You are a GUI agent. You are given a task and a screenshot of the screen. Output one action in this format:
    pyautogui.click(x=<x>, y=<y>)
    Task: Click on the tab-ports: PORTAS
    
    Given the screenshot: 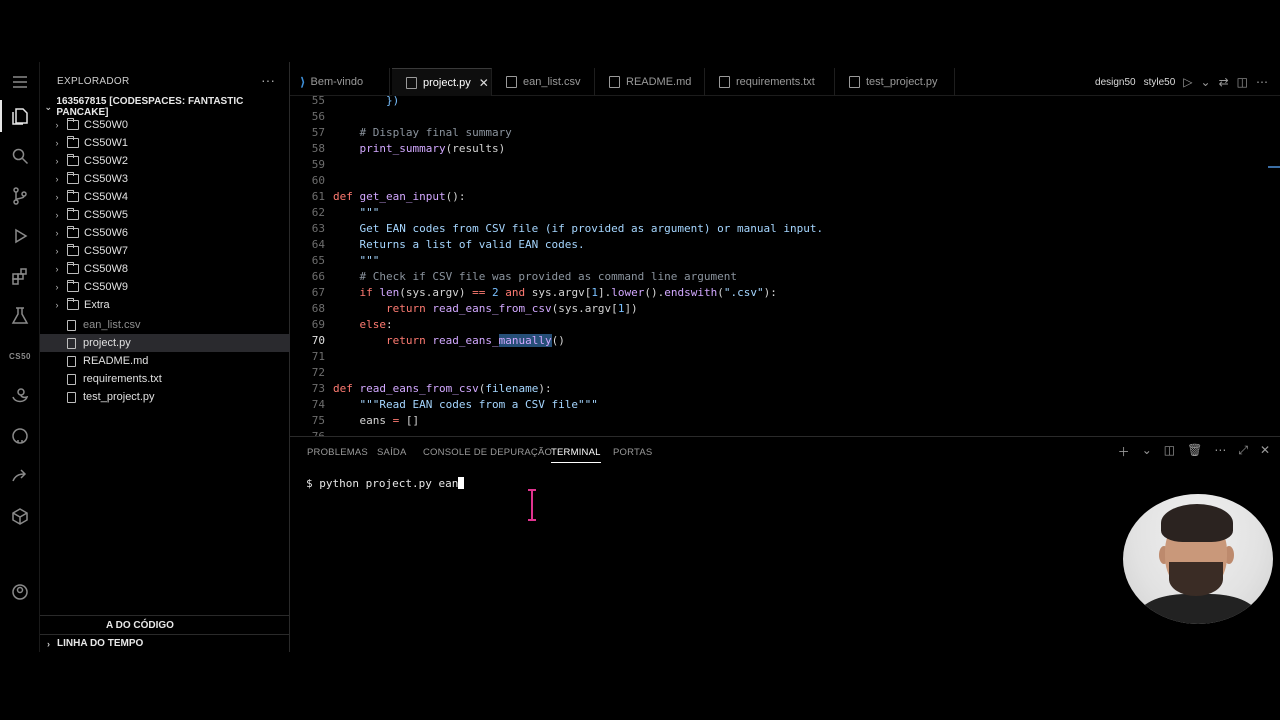 What is the action you would take?
    pyautogui.click(x=632, y=452)
    